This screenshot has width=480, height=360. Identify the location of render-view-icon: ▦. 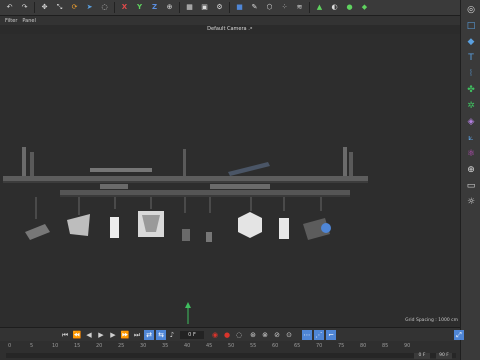
(189, 7).